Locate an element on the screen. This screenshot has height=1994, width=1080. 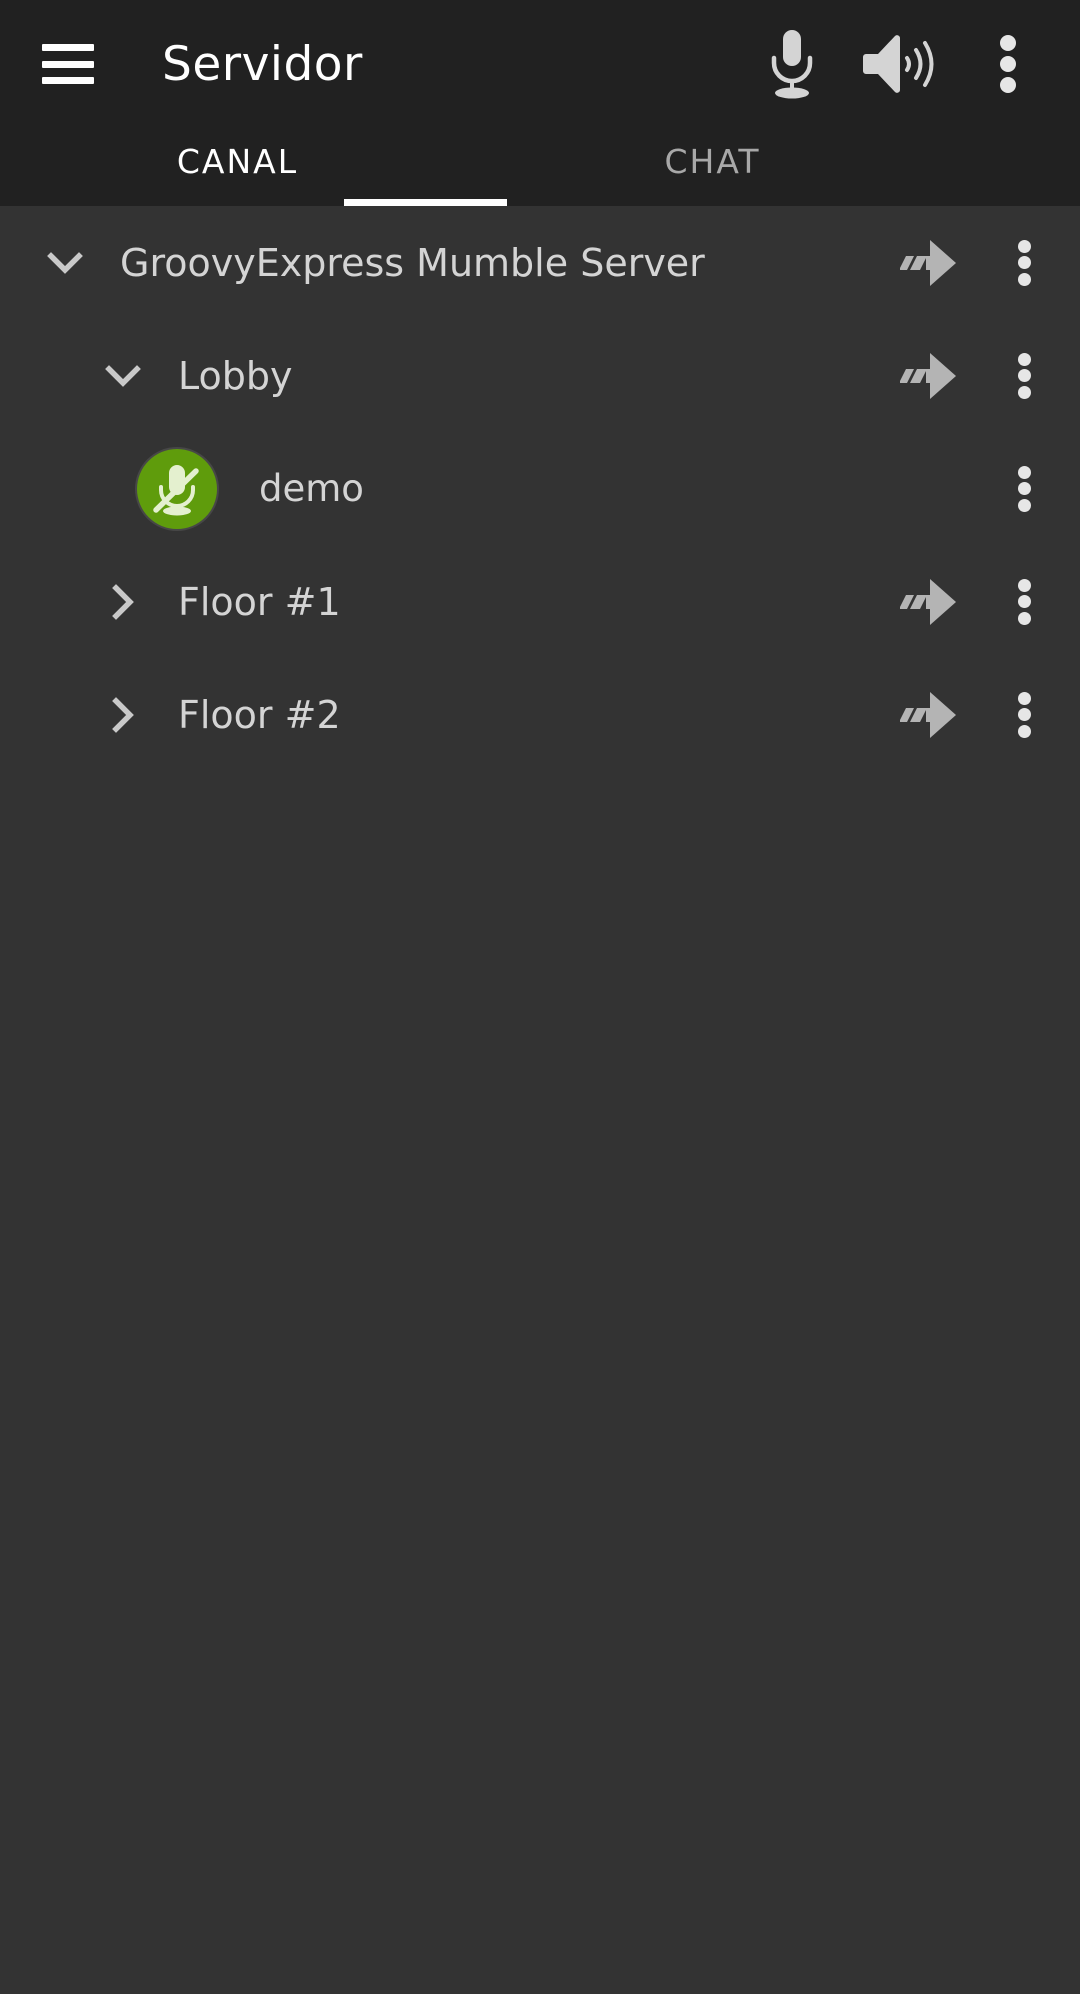
tab-bar: CANAL CHAT is located at coordinates (540, 167).